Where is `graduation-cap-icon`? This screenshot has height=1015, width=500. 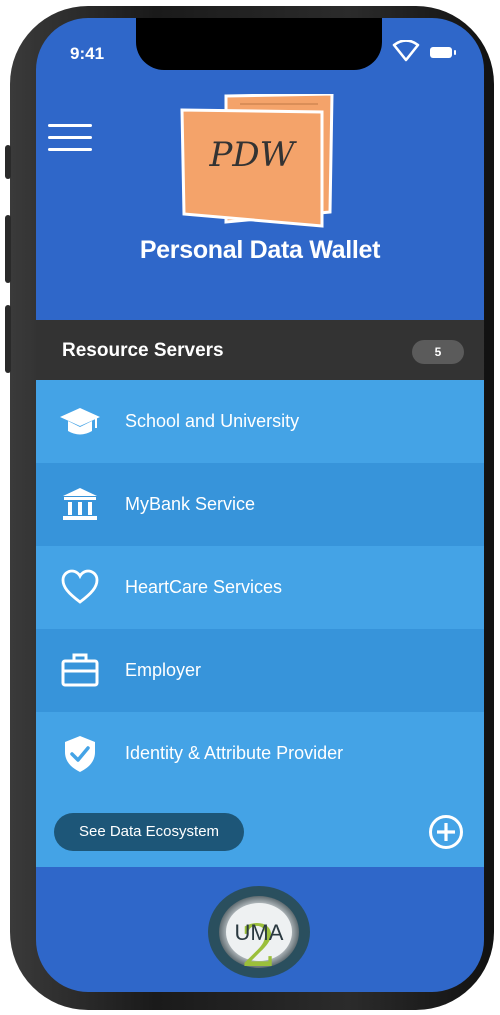
graduation-cap-icon is located at coordinates (80, 421).